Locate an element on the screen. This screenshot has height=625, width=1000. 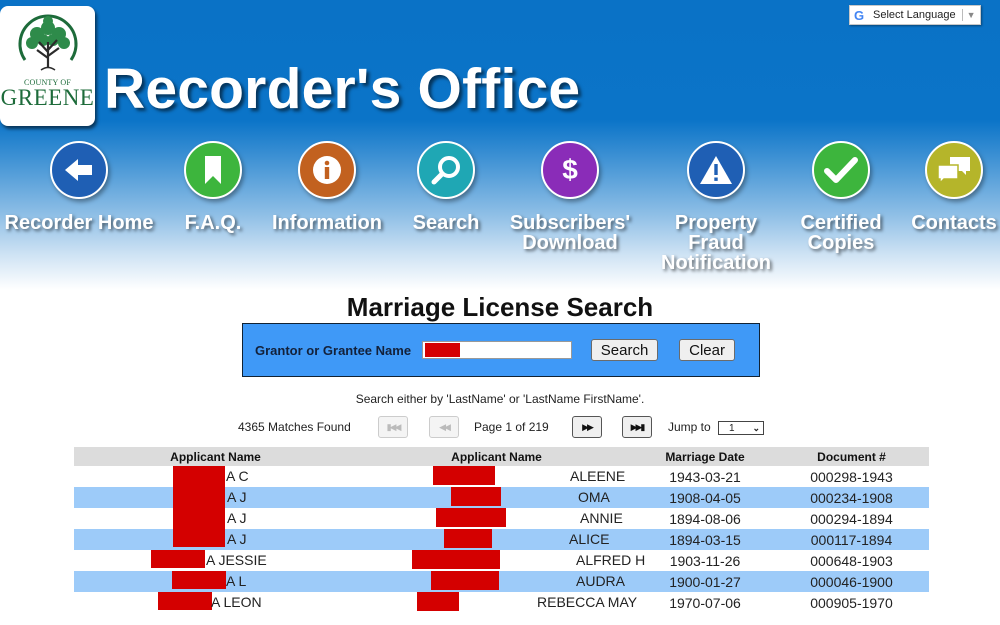
jump-to-label: Jump to is located at coordinates (689, 427).